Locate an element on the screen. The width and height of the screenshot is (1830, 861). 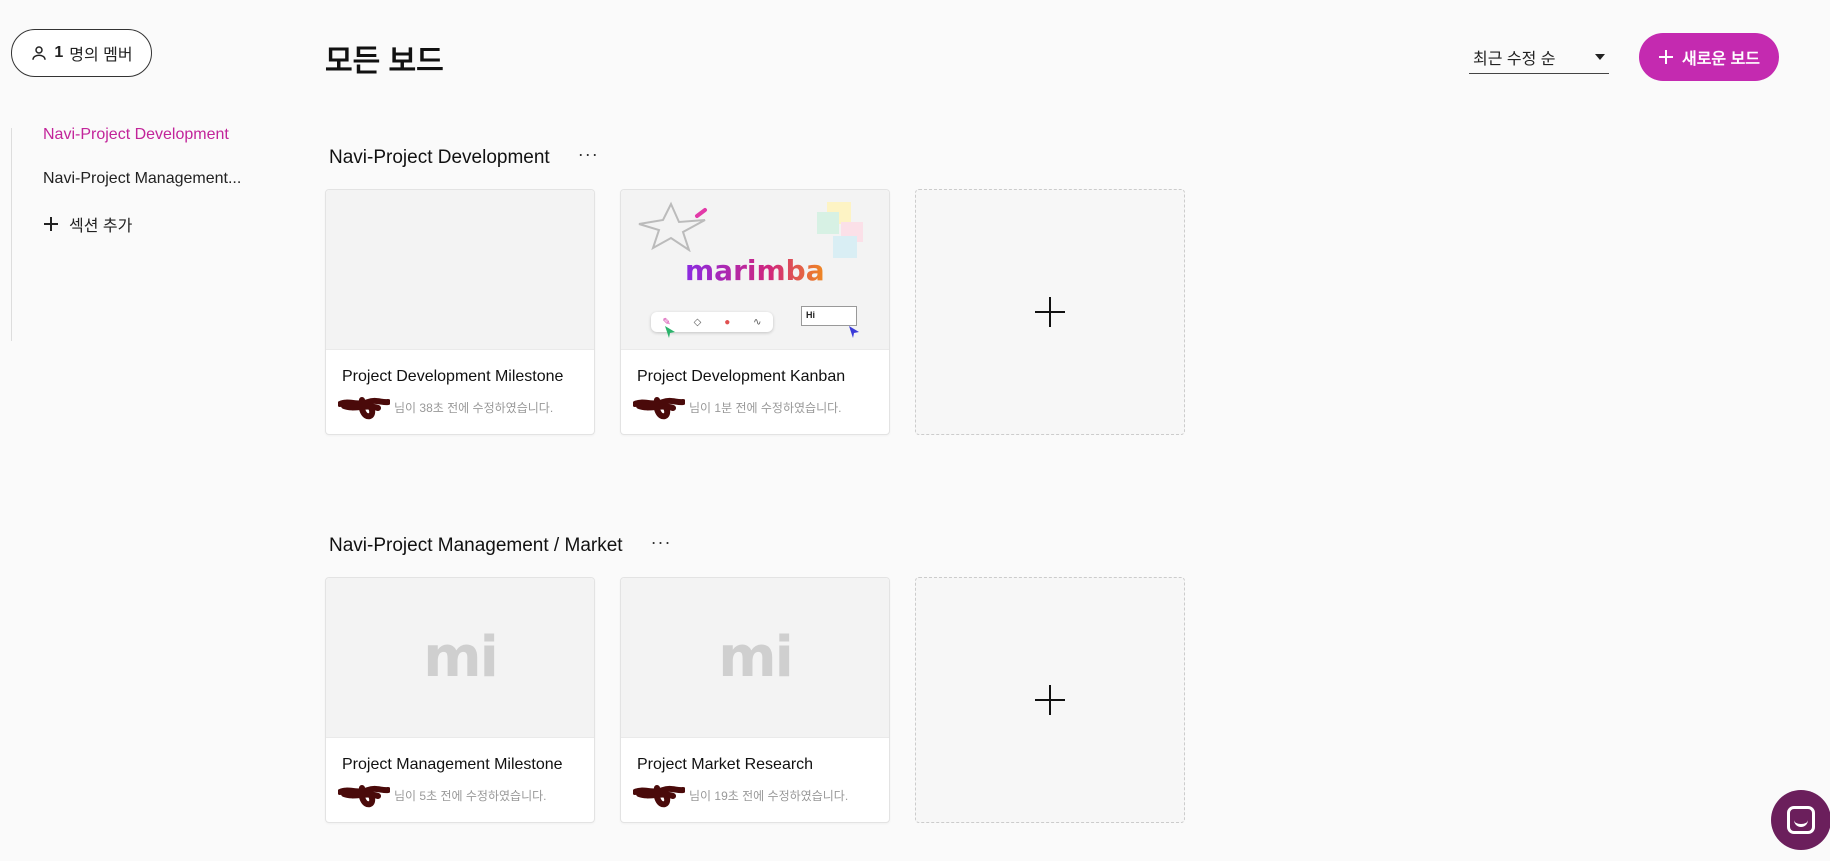
sticky-notes is located at coordinates (841, 230).